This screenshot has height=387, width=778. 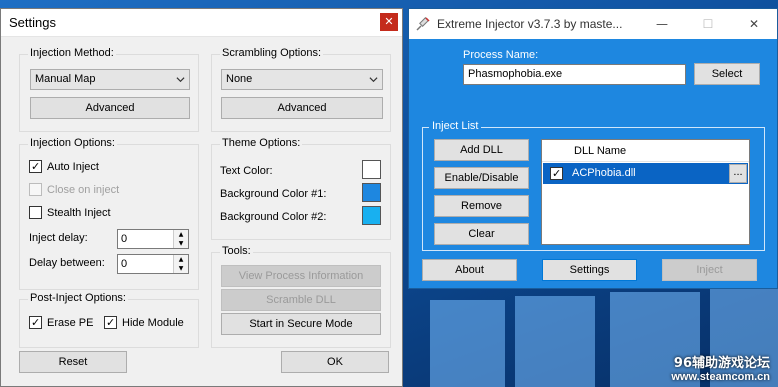 I want to click on injection-method-value: Manual Map, so click(x=65, y=79).